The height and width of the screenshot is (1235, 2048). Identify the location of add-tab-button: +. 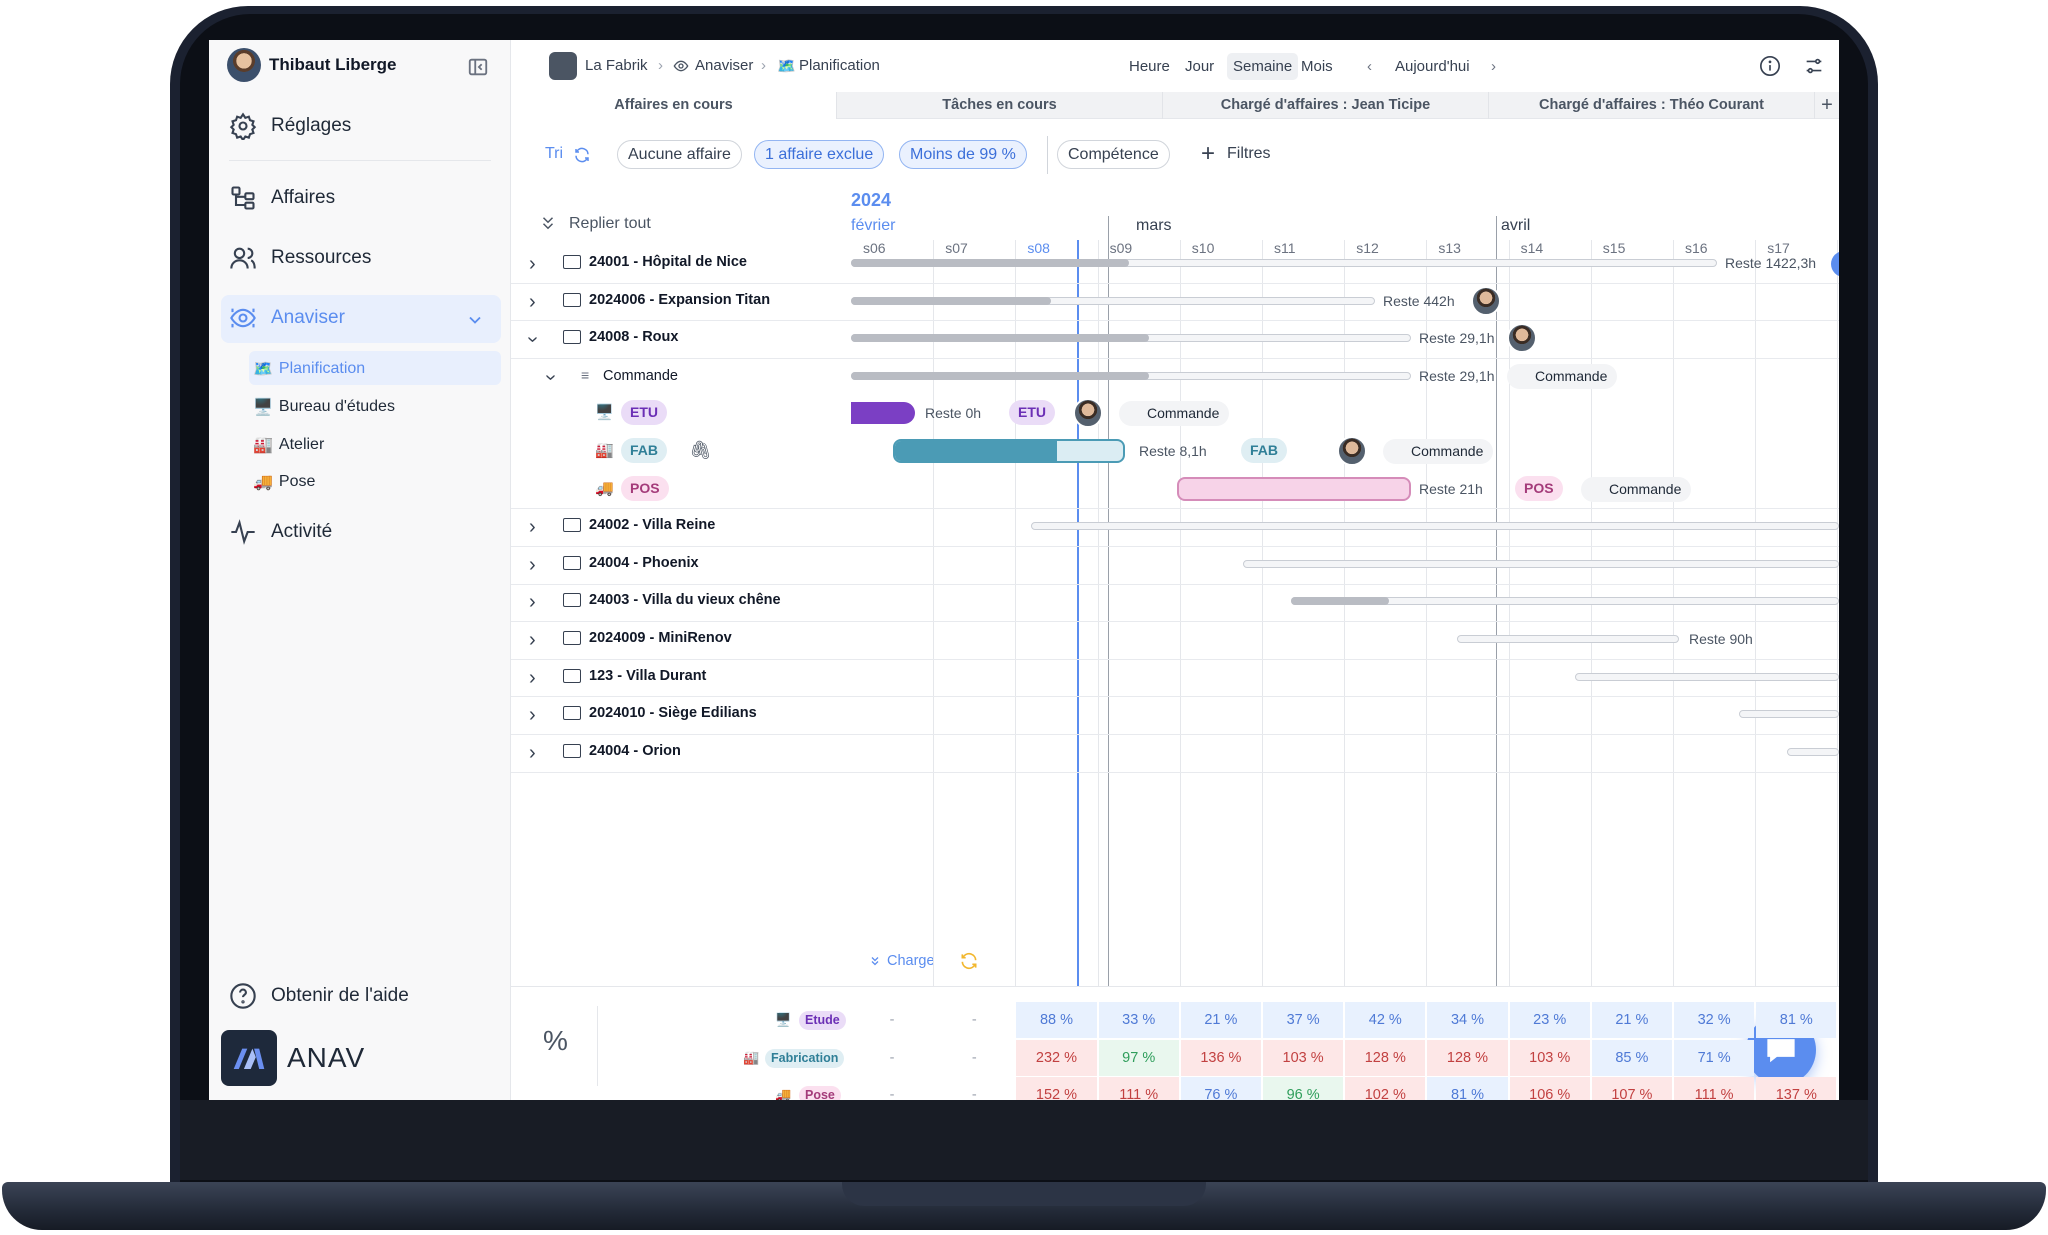
(1827, 105).